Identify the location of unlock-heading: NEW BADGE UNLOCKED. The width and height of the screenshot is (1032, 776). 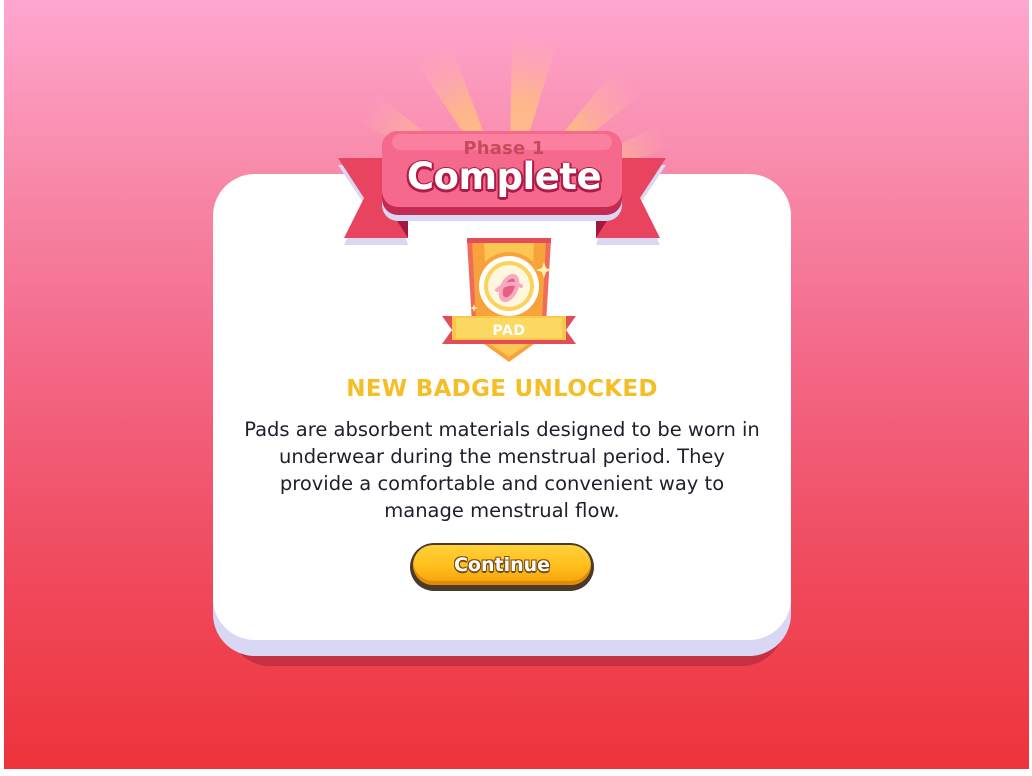
(502, 389).